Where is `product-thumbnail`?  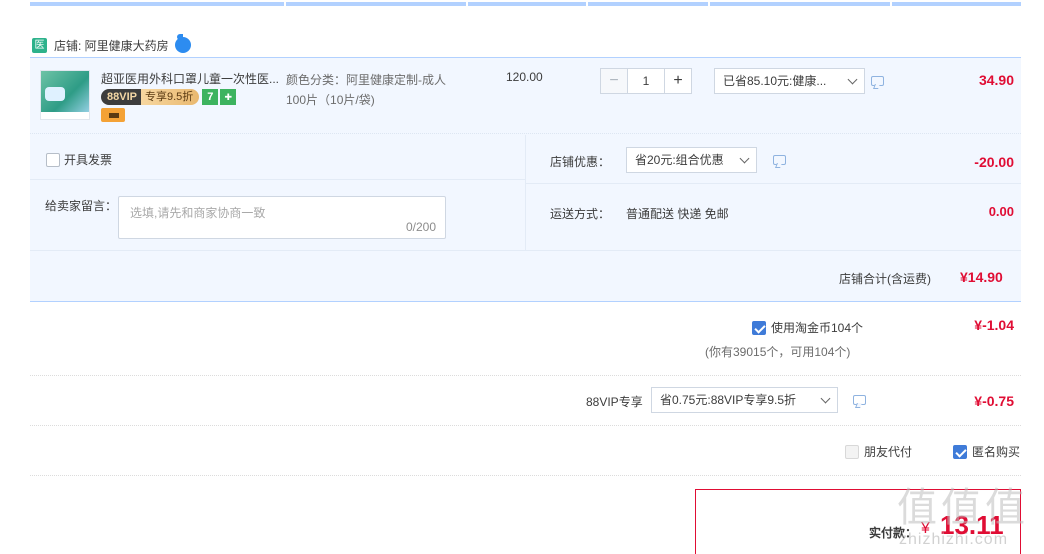
product-thumbnail is located at coordinates (65, 95).